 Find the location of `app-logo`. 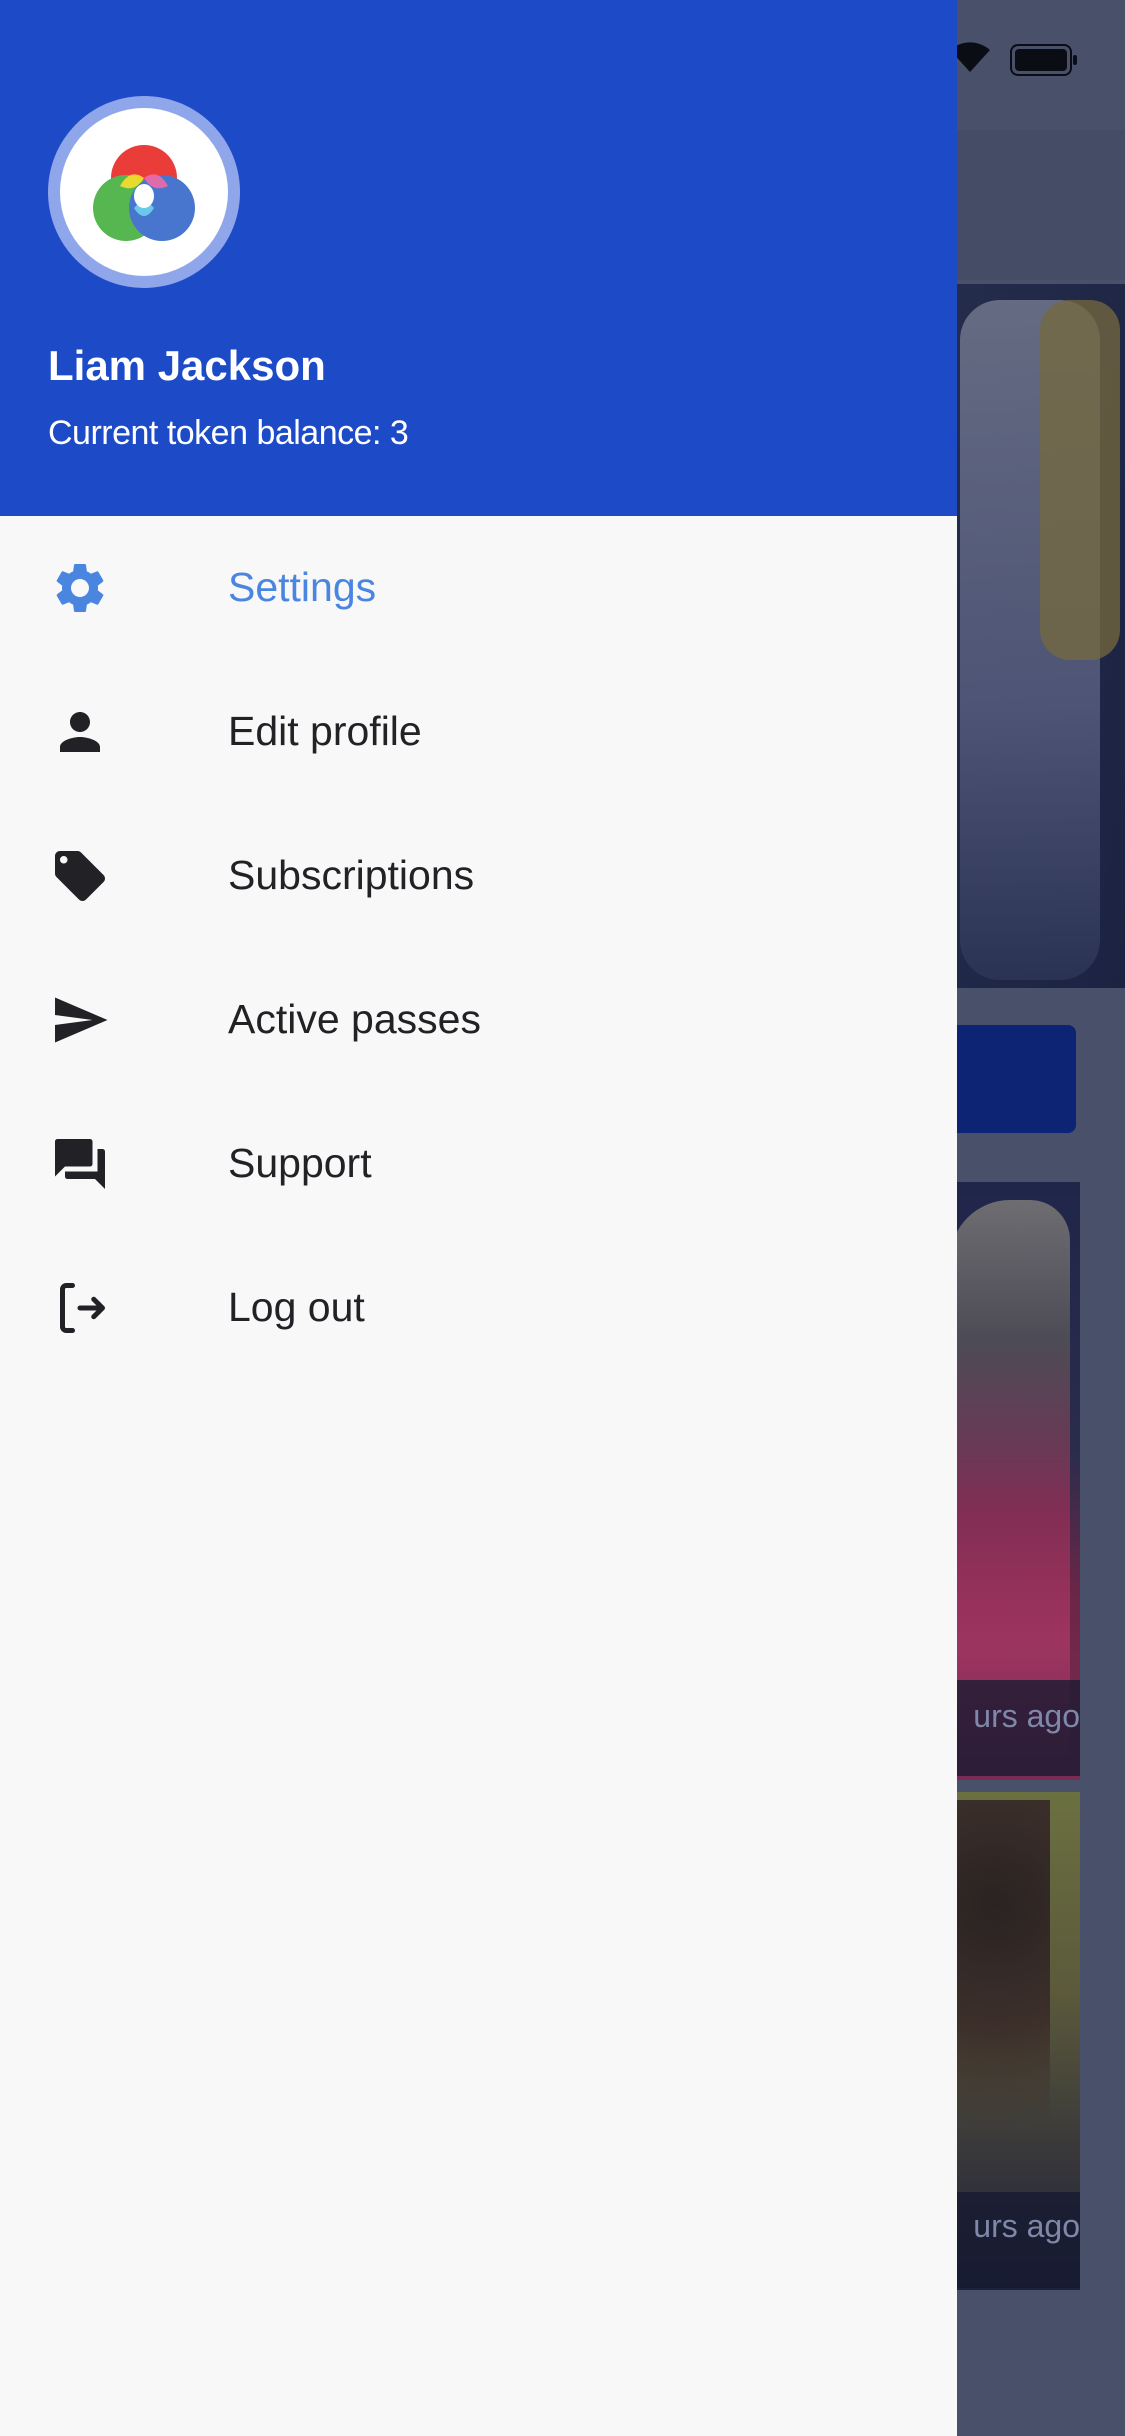

app-logo is located at coordinates (144, 192).